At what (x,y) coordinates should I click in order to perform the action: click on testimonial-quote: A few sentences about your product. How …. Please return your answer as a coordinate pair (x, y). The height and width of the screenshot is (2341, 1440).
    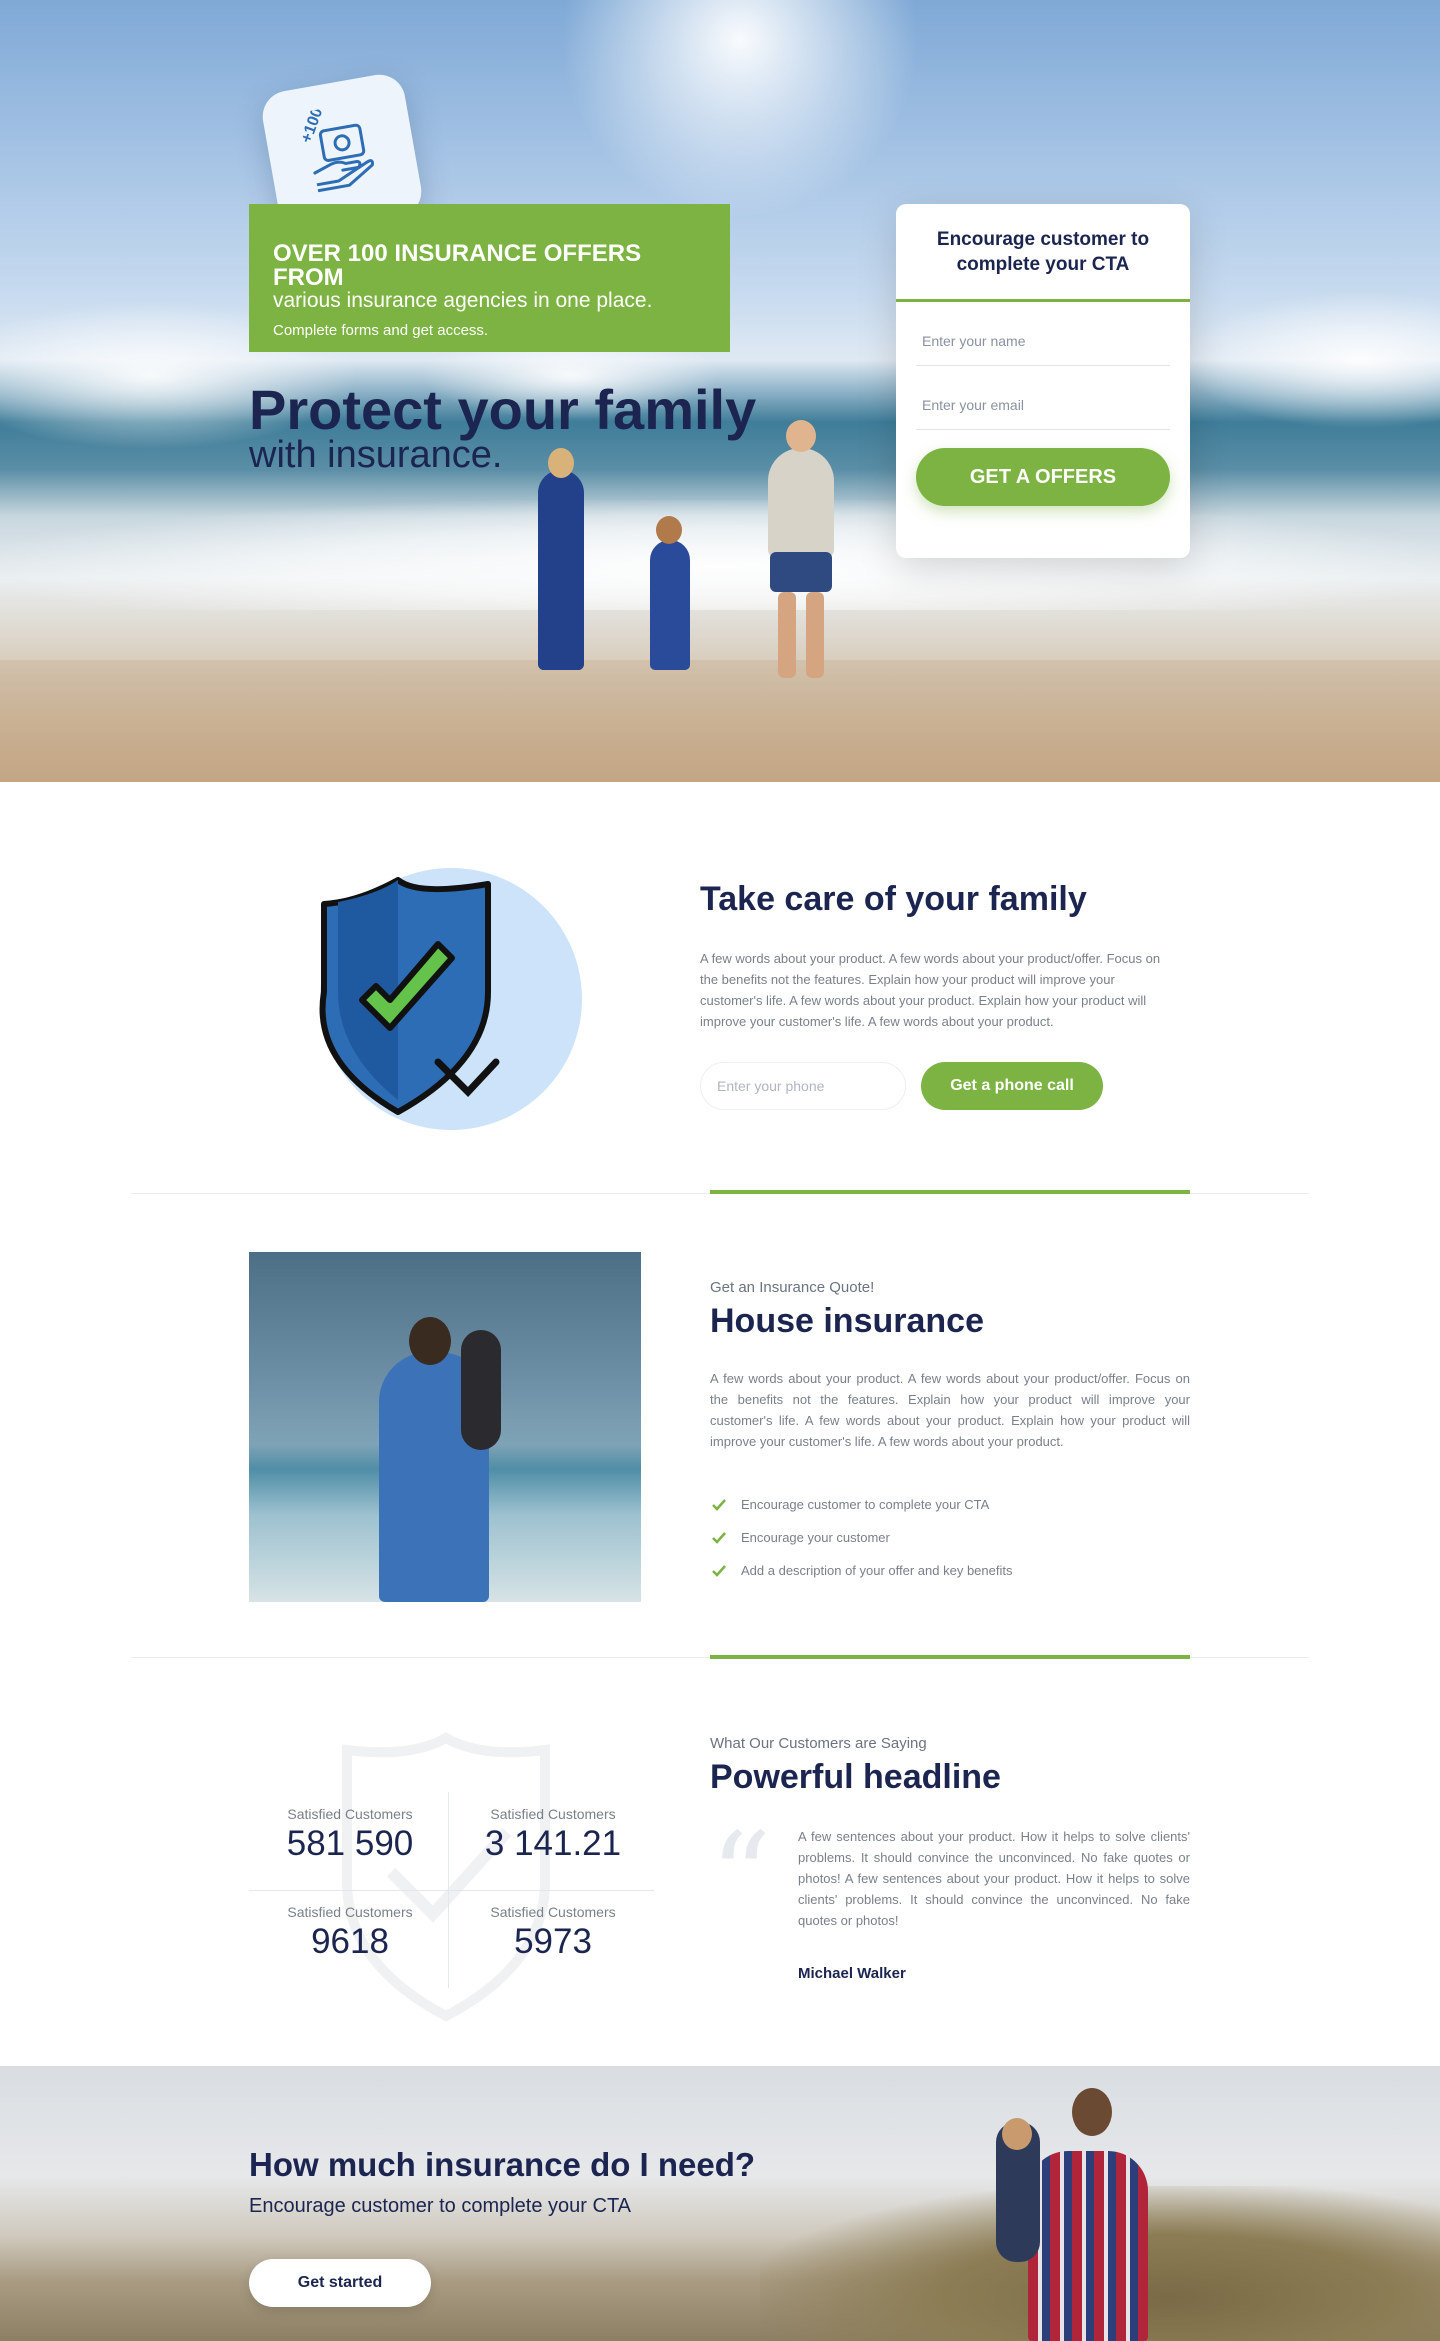
    Looking at the image, I should click on (994, 1878).